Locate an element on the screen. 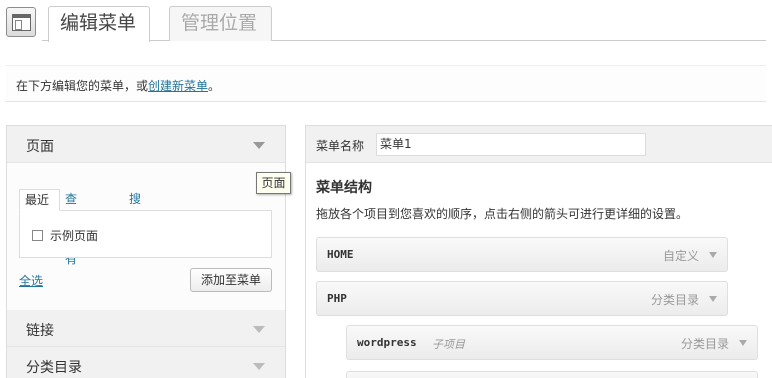 The height and width of the screenshot is (378, 772). menu-item-title: HOME is located at coordinates (340, 254).